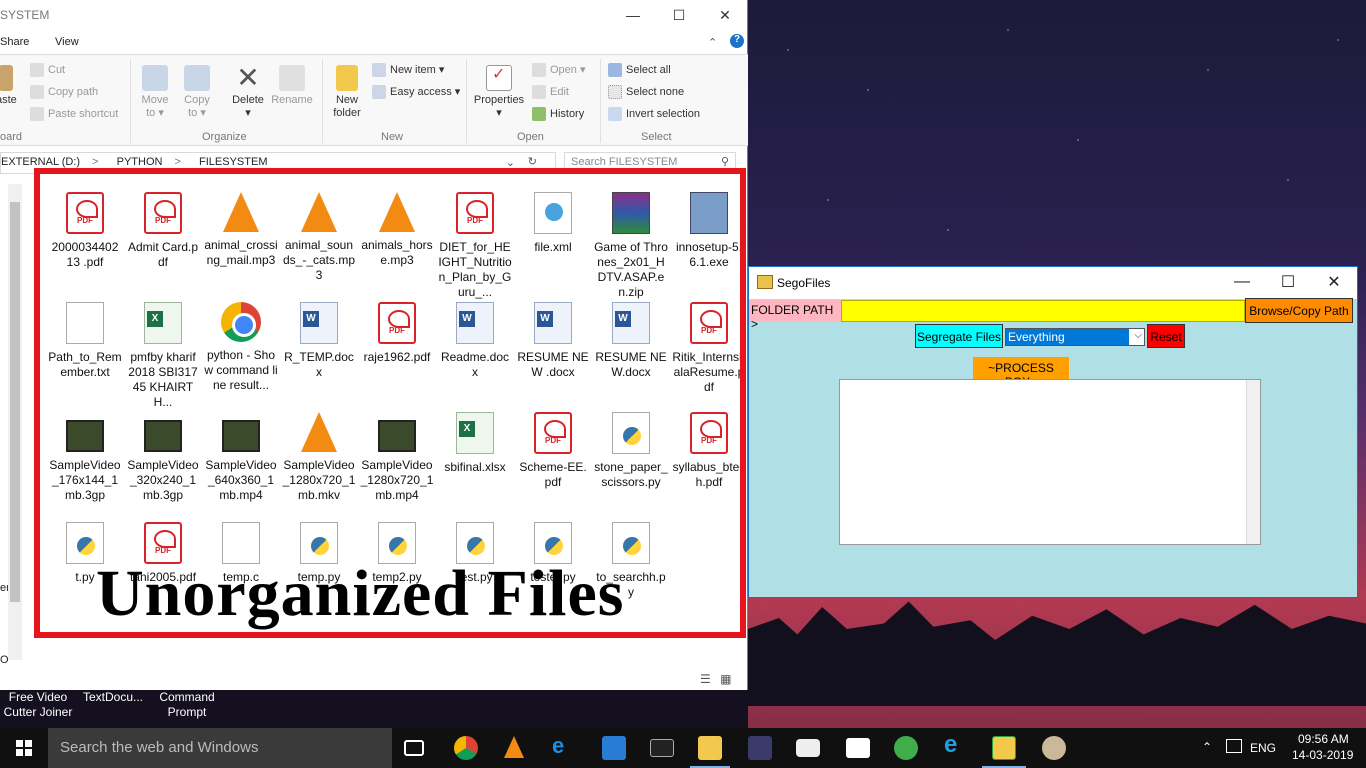 This screenshot has width=1366, height=768. What do you see at coordinates (38, 705) in the screenshot?
I see `desktop-shortcut: Free Video Cutter Joiner` at bounding box center [38, 705].